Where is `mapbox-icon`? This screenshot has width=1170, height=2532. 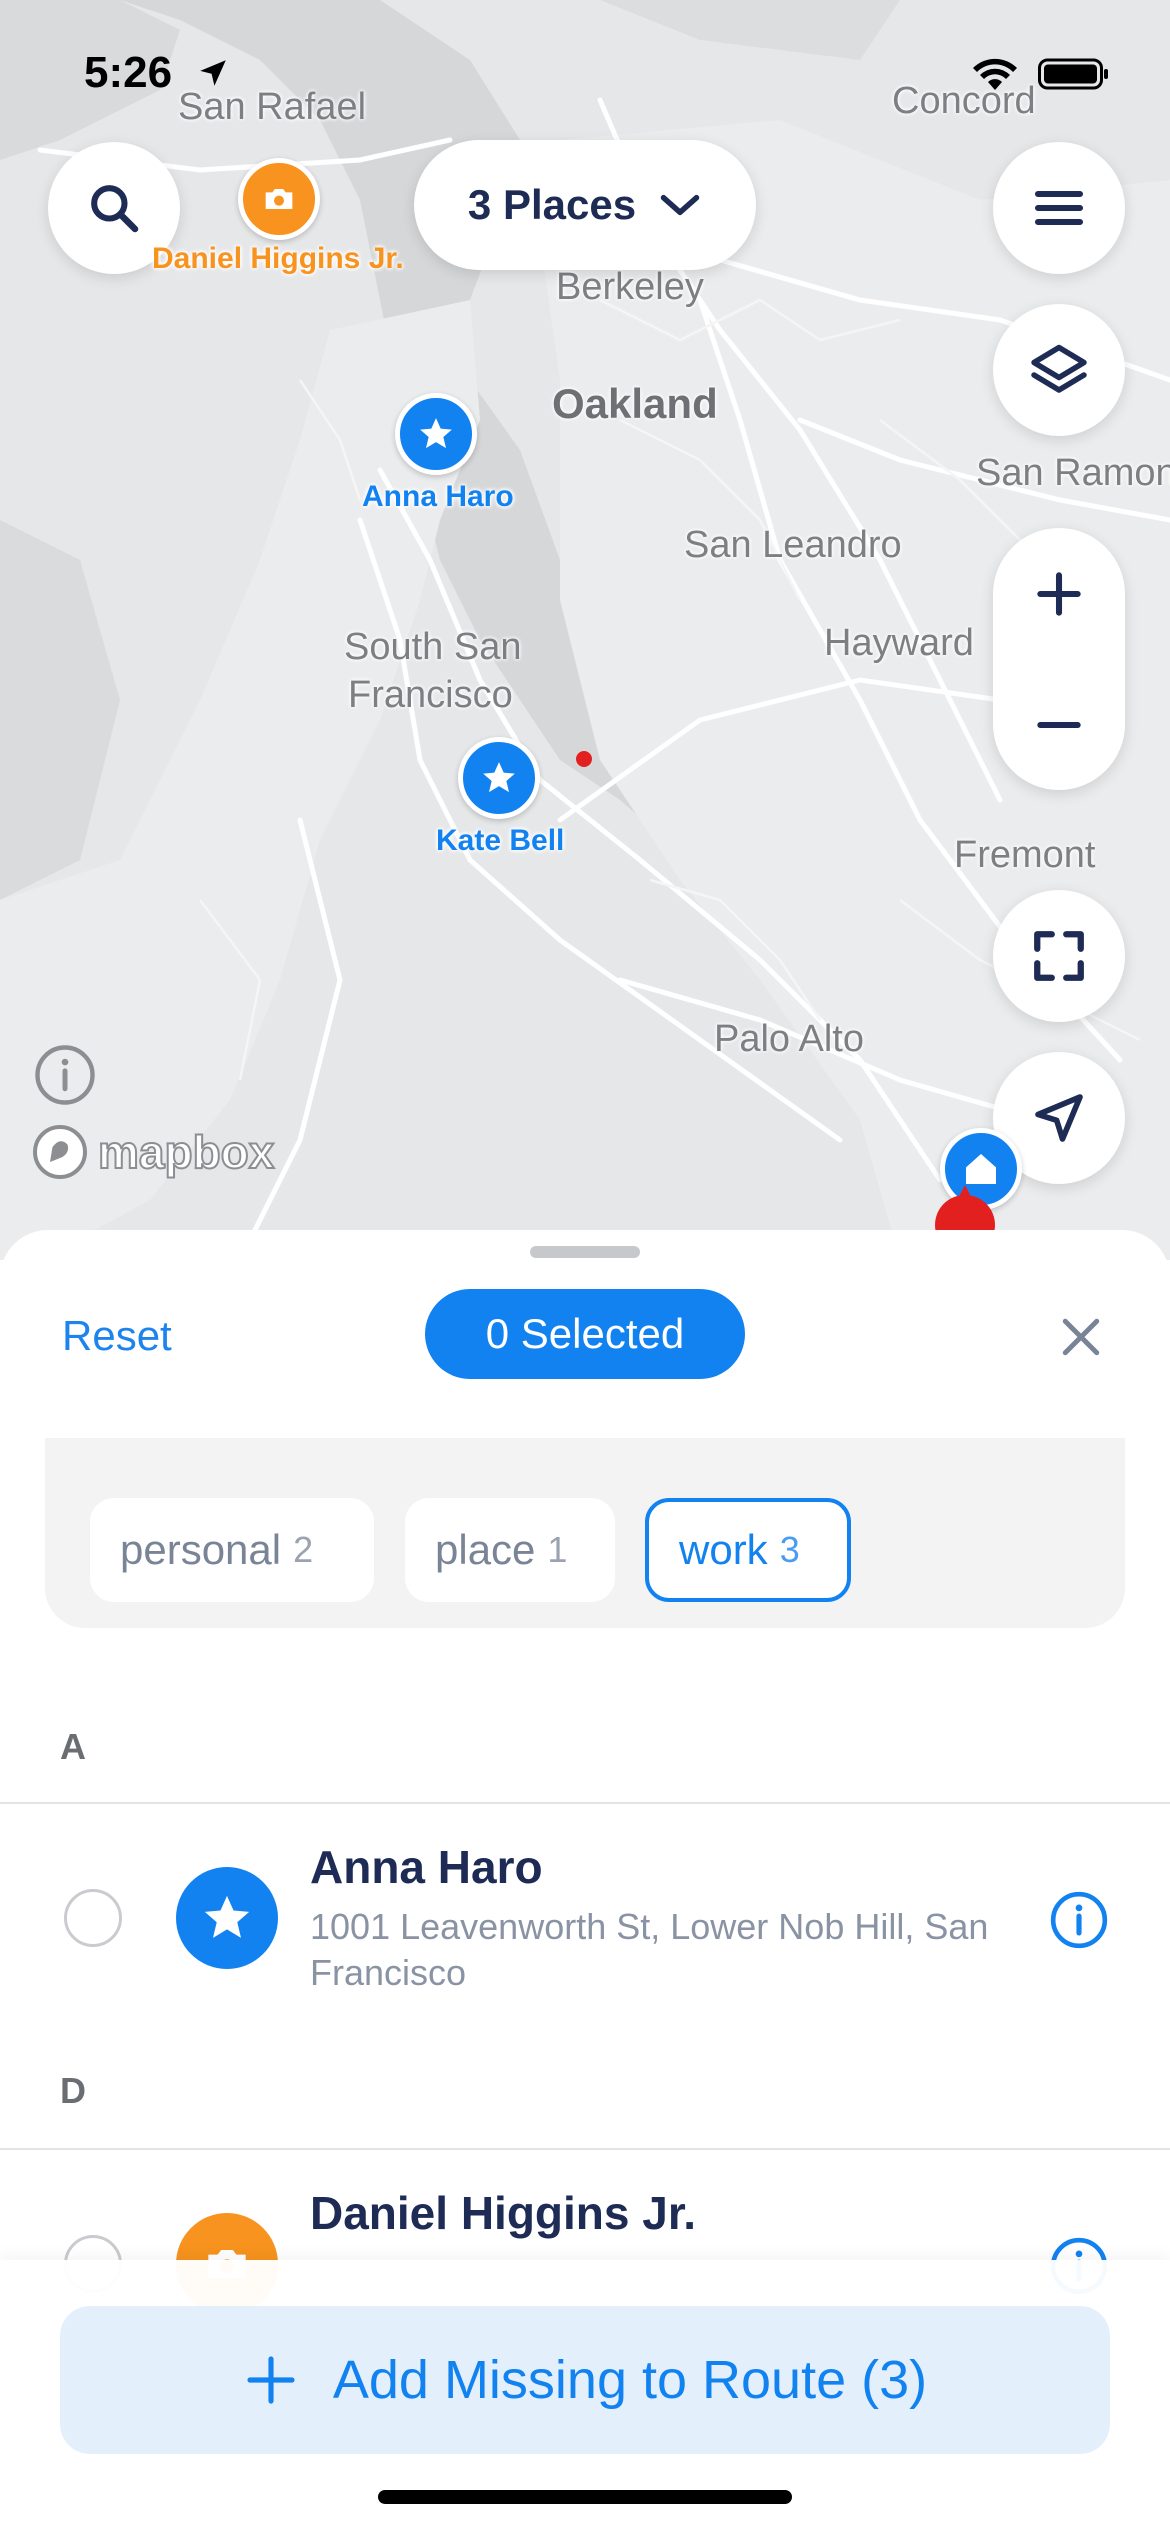 mapbox-icon is located at coordinates (60, 1152).